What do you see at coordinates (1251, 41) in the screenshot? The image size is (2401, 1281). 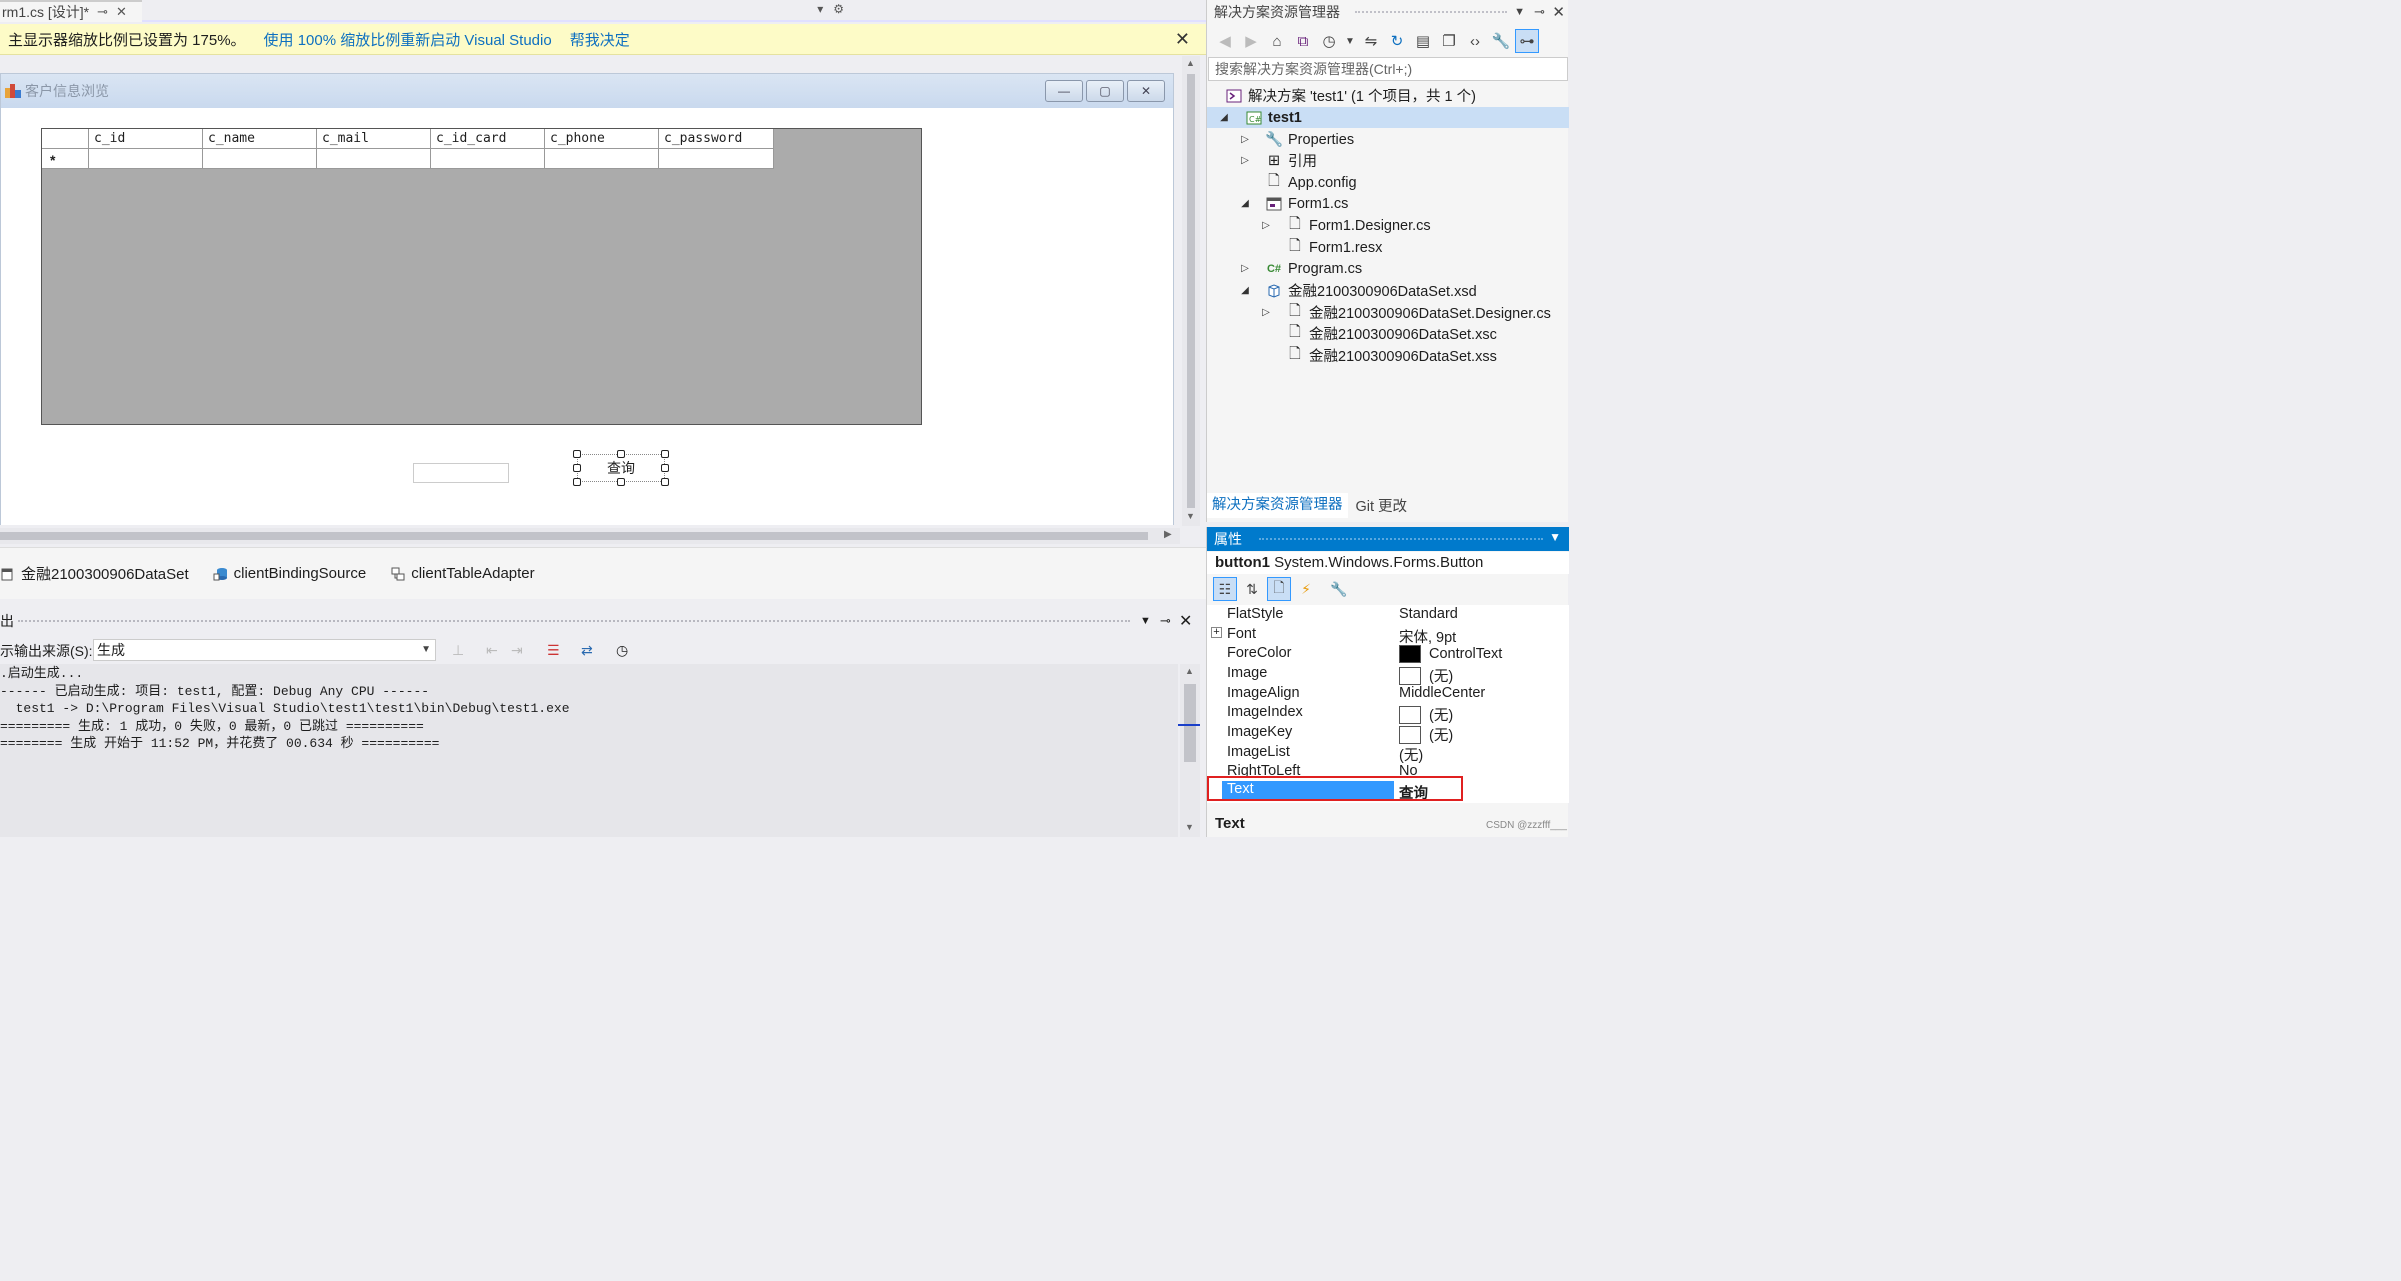 I see `forward-icon: ▶` at bounding box center [1251, 41].